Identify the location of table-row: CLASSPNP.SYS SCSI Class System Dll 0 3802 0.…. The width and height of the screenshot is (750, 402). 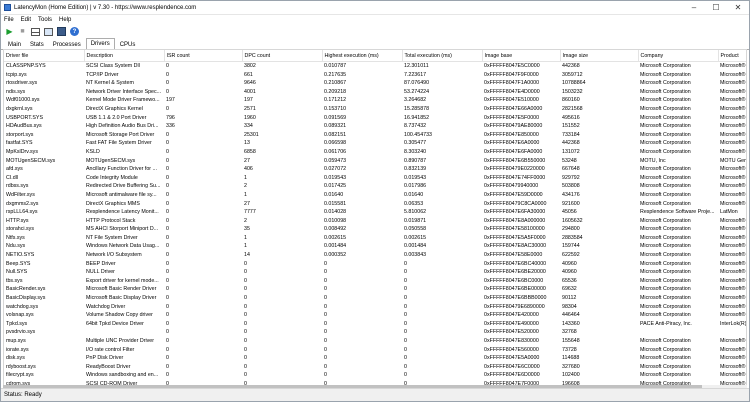
(375, 66).